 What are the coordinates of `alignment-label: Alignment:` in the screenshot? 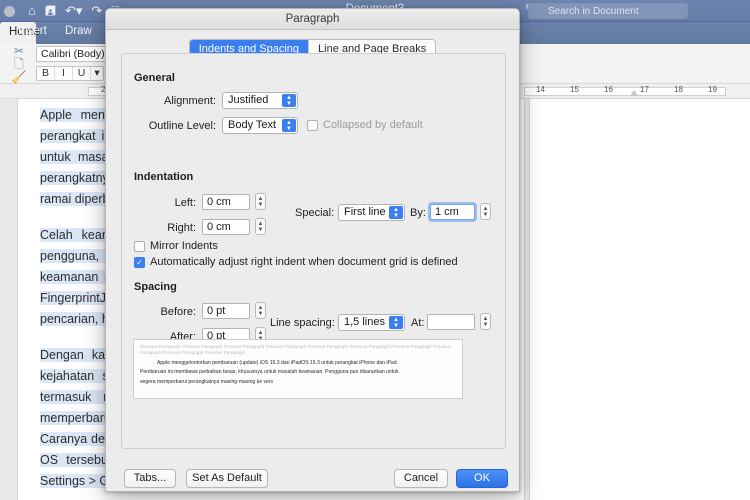 It's located at (190, 101).